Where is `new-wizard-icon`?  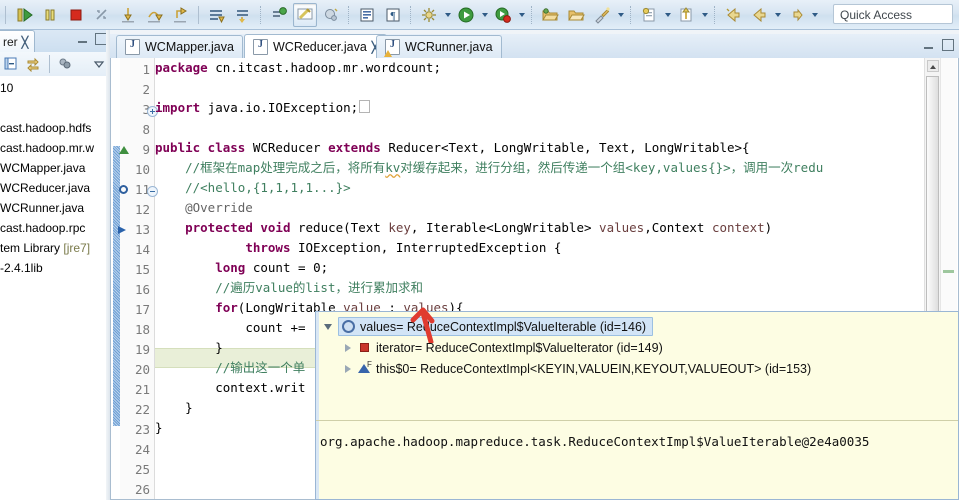
new-wizard-icon is located at coordinates (602, 15).